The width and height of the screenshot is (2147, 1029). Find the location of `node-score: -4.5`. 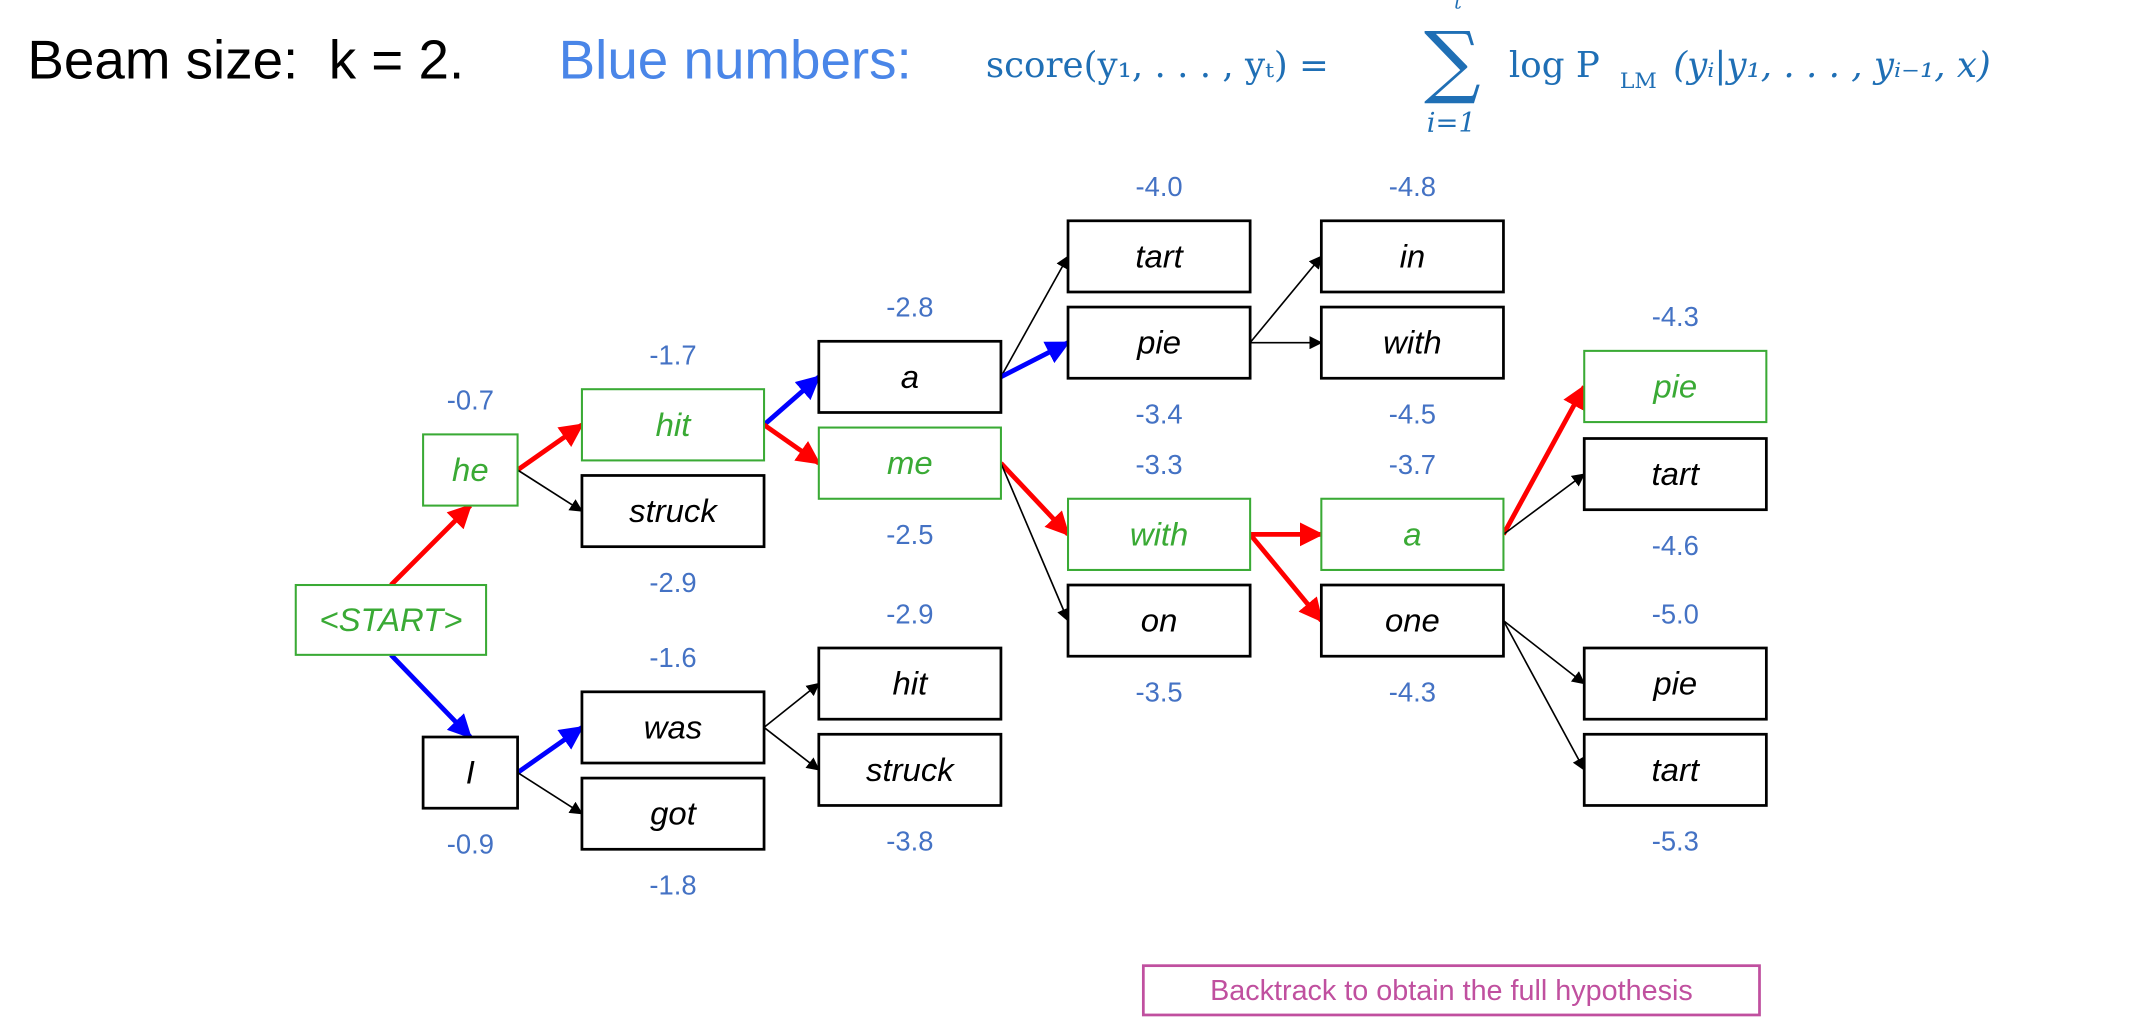

node-score: -4.5 is located at coordinates (1412, 413).